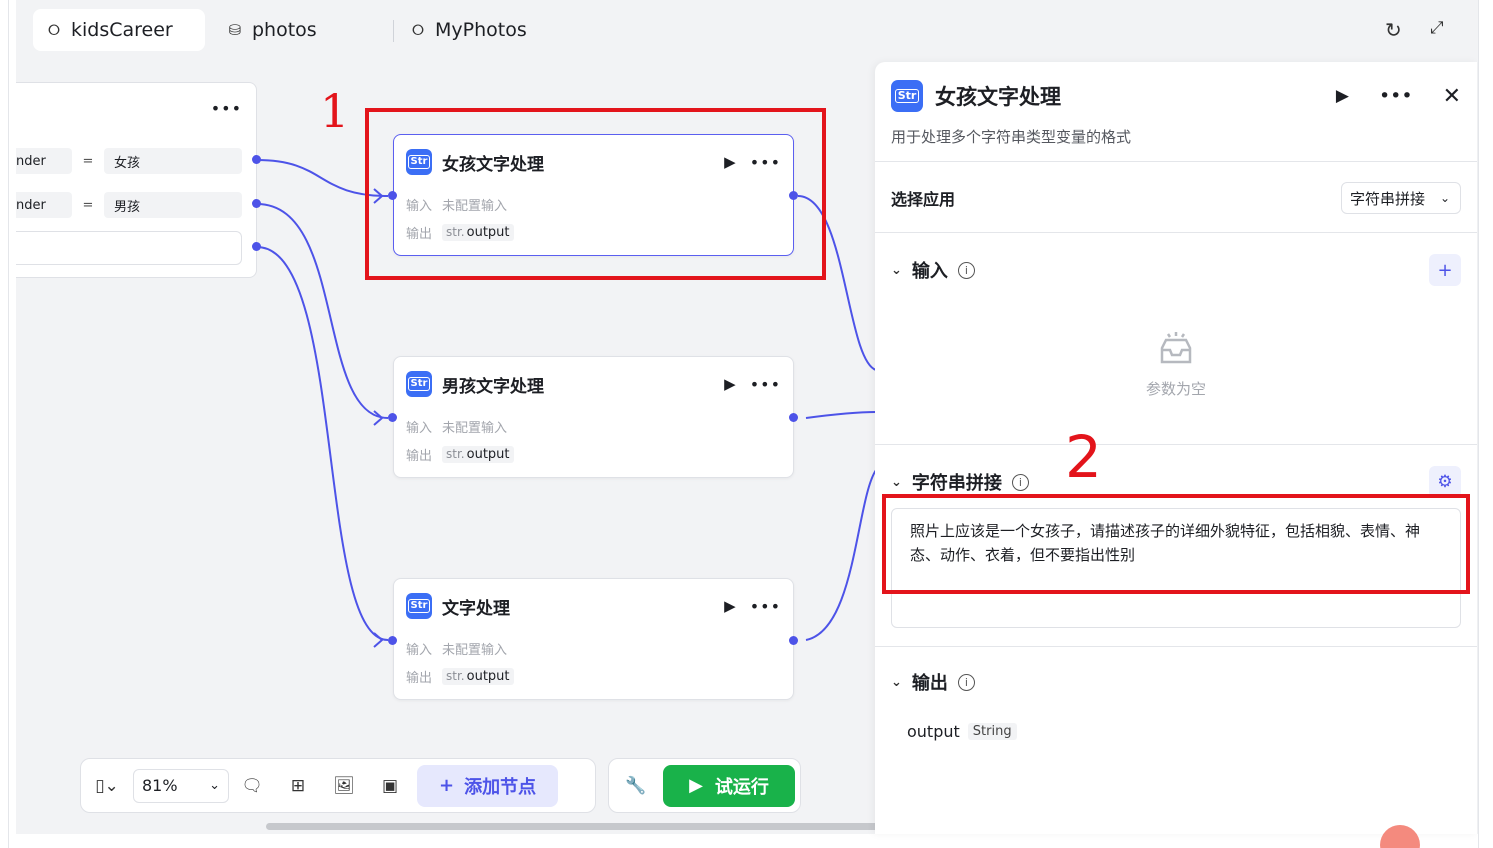 The height and width of the screenshot is (848, 1493). What do you see at coordinates (344, 786) in the screenshot?
I see `image-icon: 🖼` at bounding box center [344, 786].